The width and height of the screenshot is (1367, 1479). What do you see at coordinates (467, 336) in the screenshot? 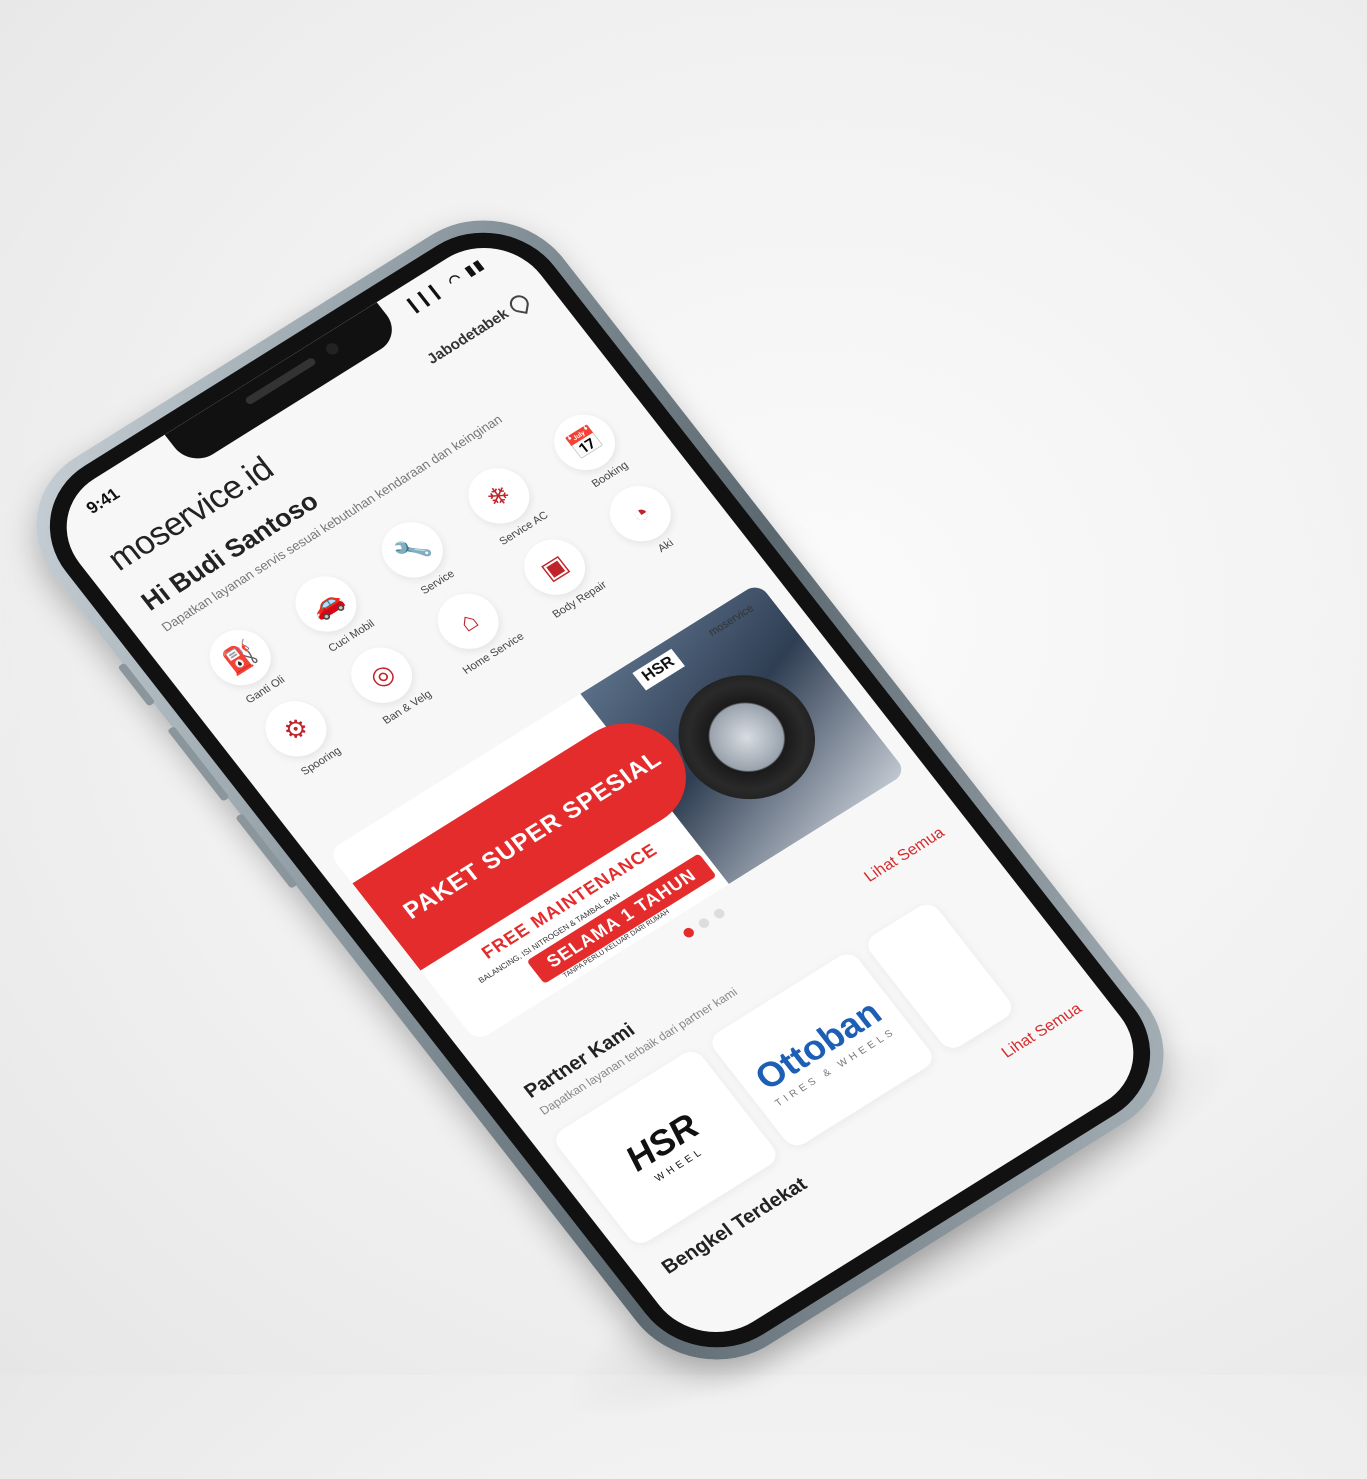
I see `location-label: Jabodetabek` at bounding box center [467, 336].